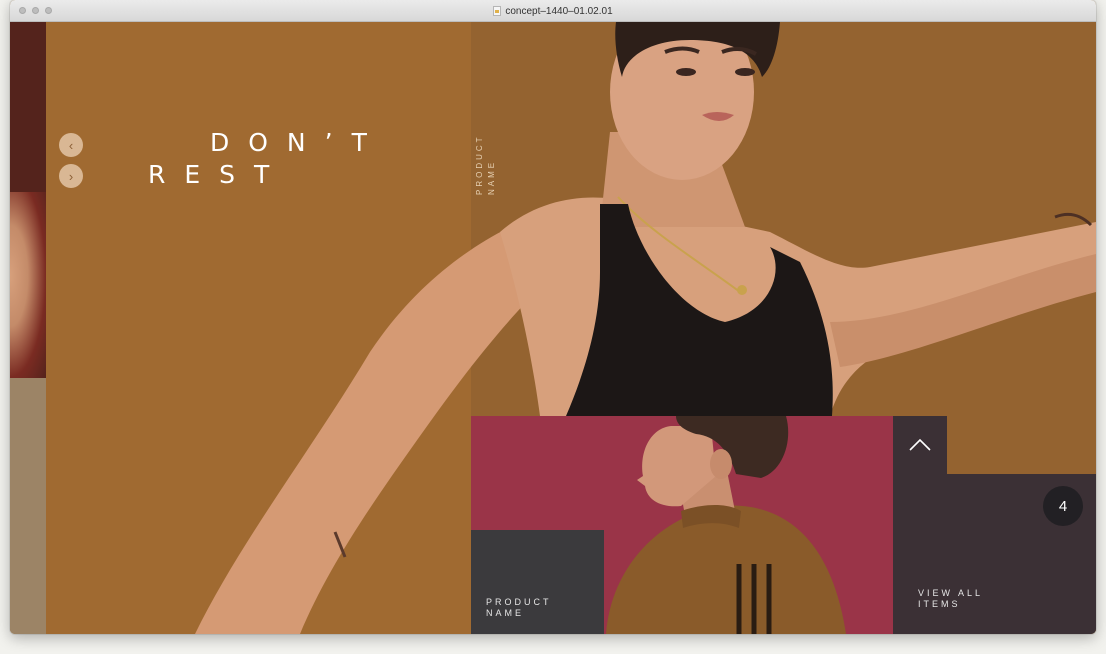 The height and width of the screenshot is (654, 1106). I want to click on vertical-product-label-line1: PRODUCT, so click(479, 164).